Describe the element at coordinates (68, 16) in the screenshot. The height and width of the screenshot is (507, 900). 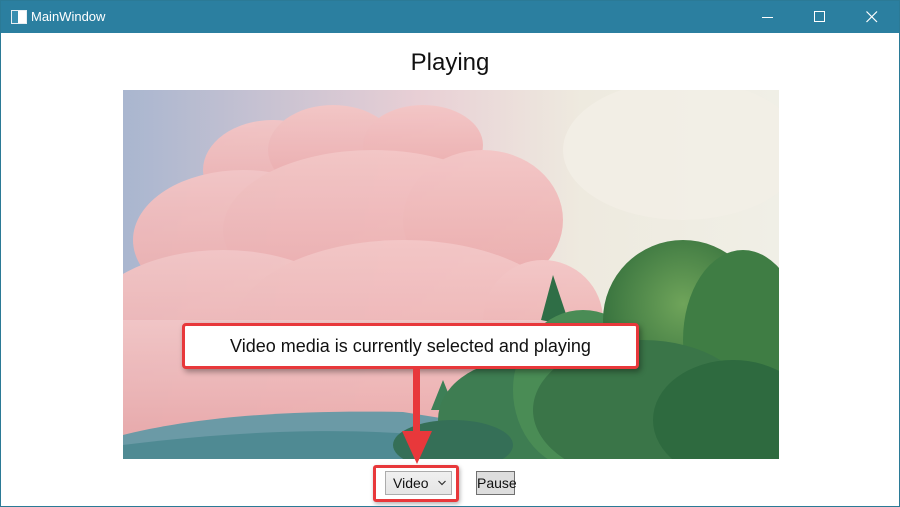
I see `window-title: MainWindow` at that location.